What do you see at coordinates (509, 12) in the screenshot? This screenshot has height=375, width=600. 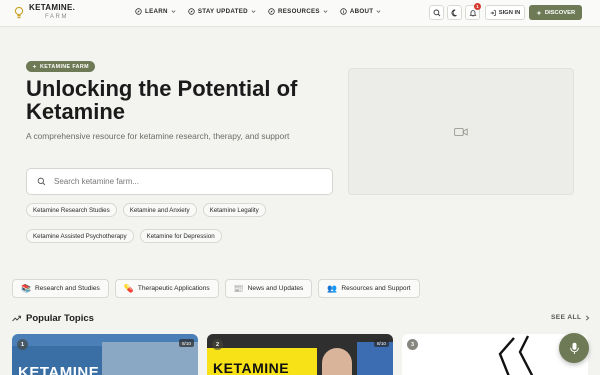 I see `sign-in-label: SIGN IN` at bounding box center [509, 12].